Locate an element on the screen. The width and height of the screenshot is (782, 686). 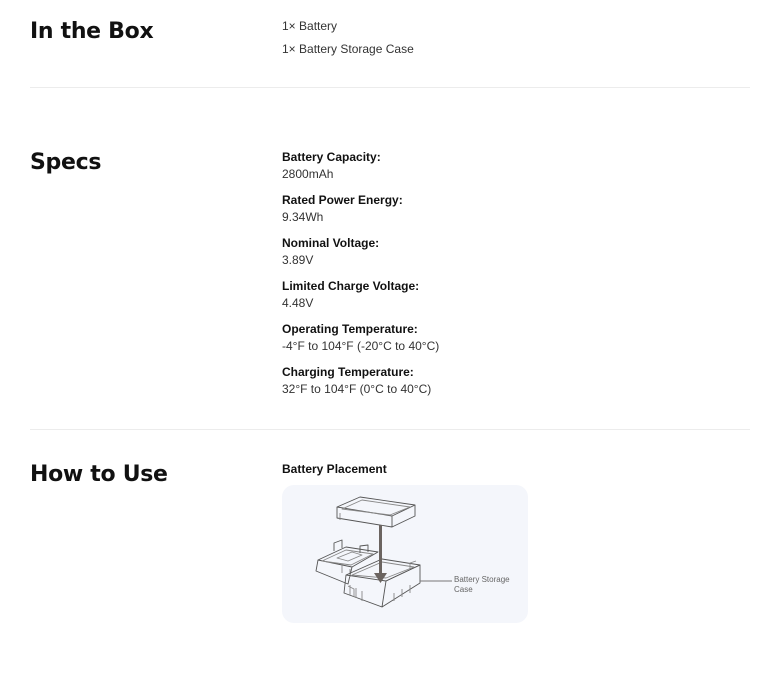
spec-item: Limited Charge Voltage: 4.48V is located at coordinates (360, 295).